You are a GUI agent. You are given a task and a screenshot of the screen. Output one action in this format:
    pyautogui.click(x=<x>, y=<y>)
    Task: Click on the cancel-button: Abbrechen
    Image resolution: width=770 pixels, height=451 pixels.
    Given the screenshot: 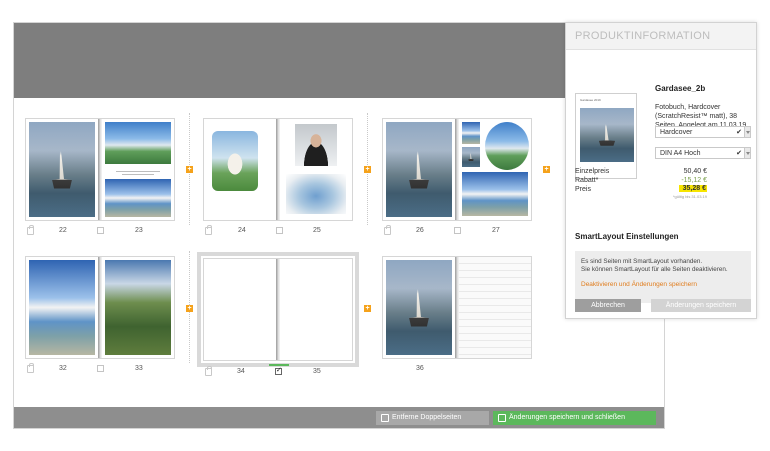 What is the action you would take?
    pyautogui.click(x=608, y=305)
    